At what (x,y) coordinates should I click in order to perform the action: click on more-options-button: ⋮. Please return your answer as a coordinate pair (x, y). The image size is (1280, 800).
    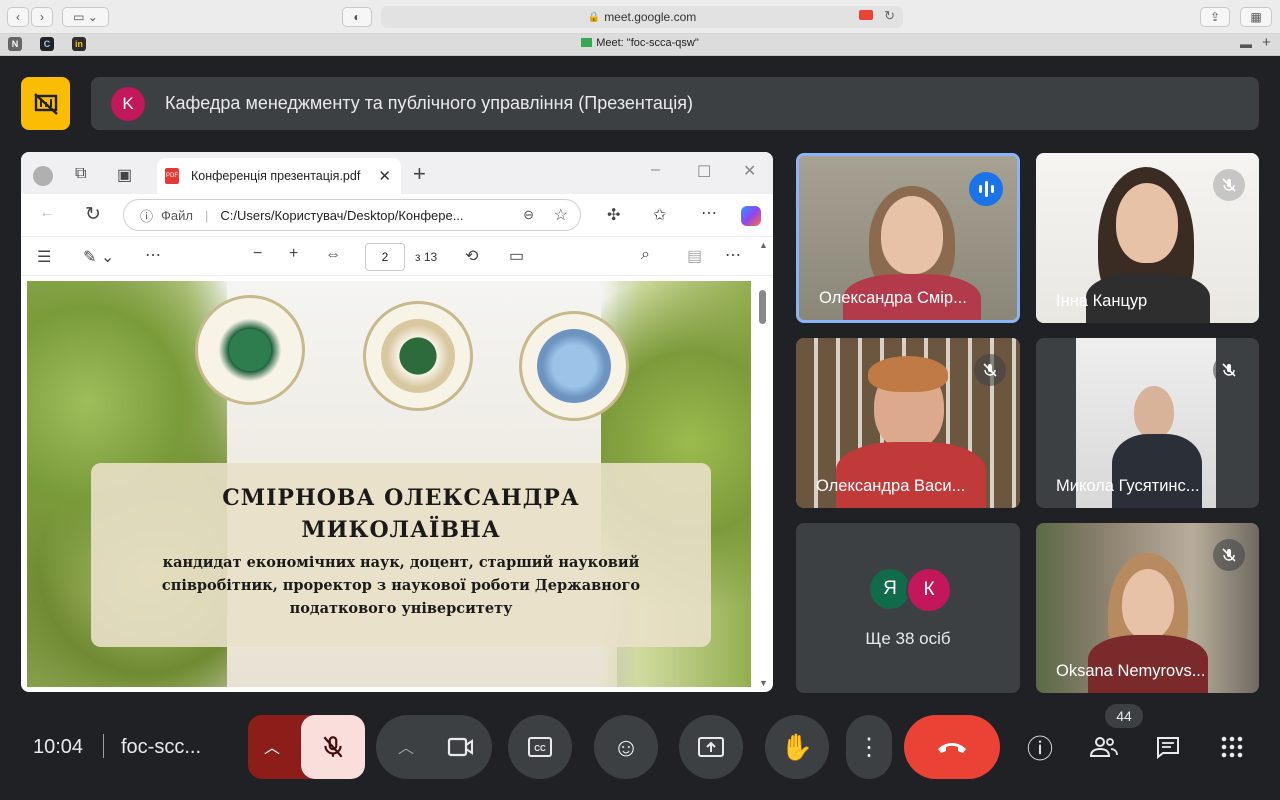
    Looking at the image, I should click on (869, 747).